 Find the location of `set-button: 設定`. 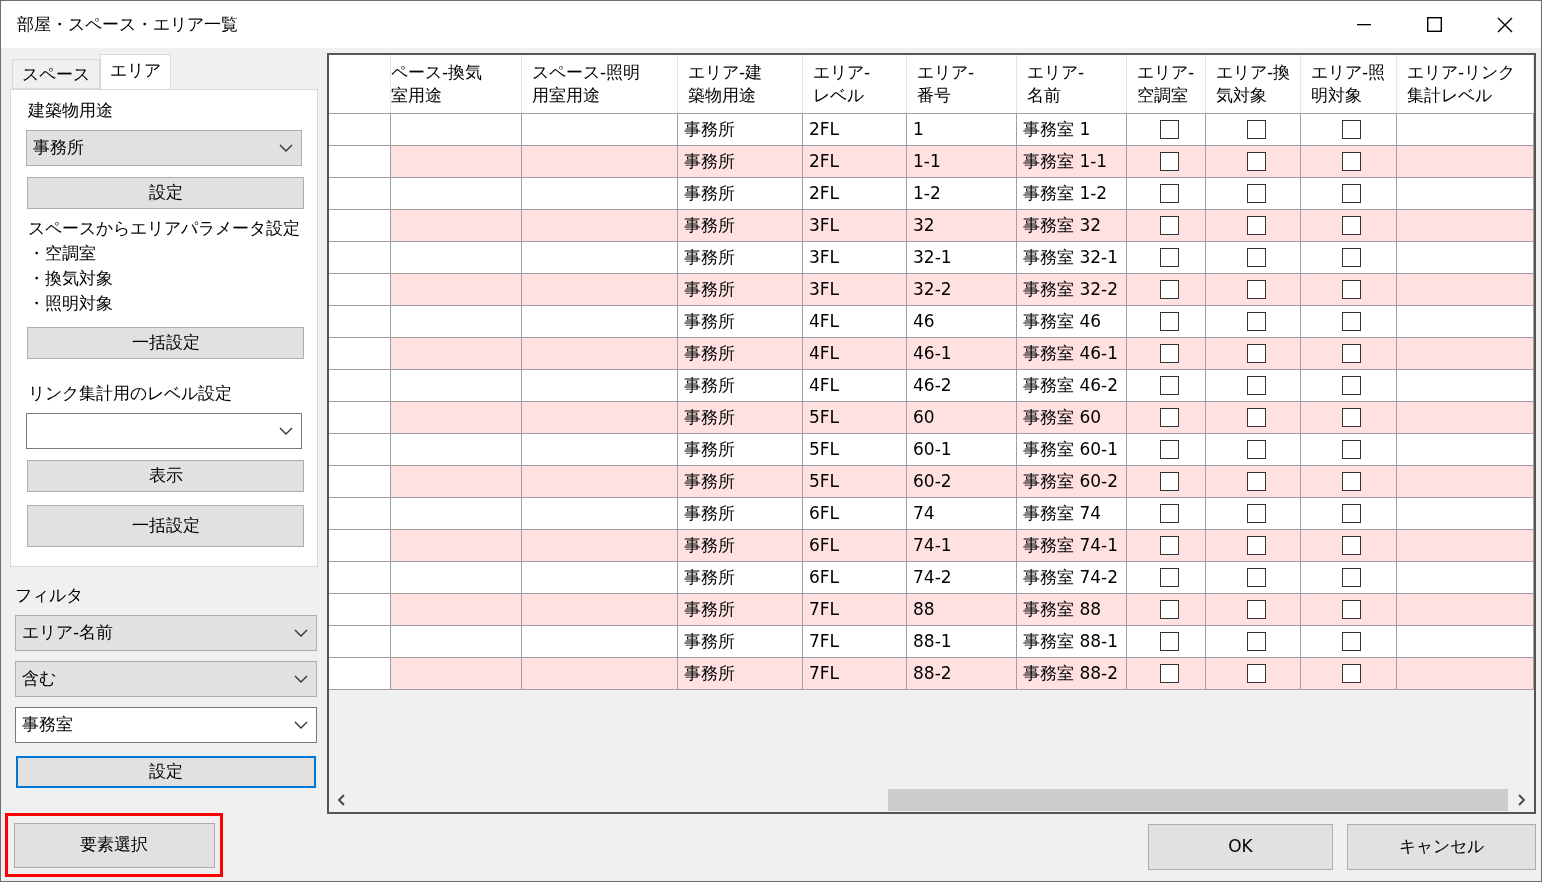

set-button: 設定 is located at coordinates (165, 192).